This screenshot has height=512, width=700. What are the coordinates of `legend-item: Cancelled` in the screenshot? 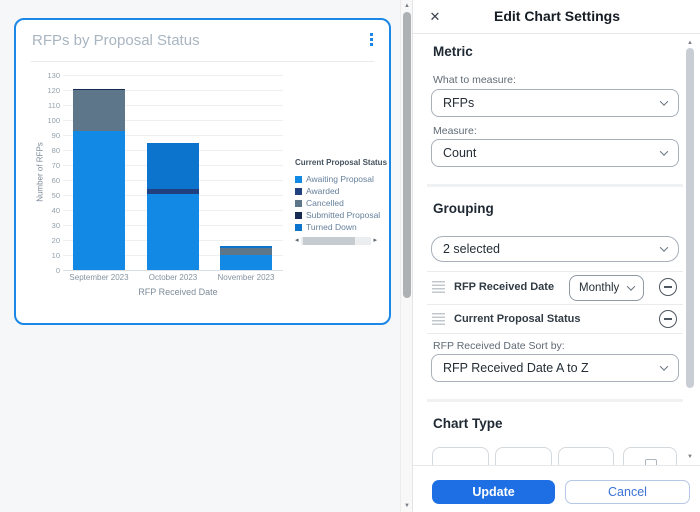 It's located at (340, 203).